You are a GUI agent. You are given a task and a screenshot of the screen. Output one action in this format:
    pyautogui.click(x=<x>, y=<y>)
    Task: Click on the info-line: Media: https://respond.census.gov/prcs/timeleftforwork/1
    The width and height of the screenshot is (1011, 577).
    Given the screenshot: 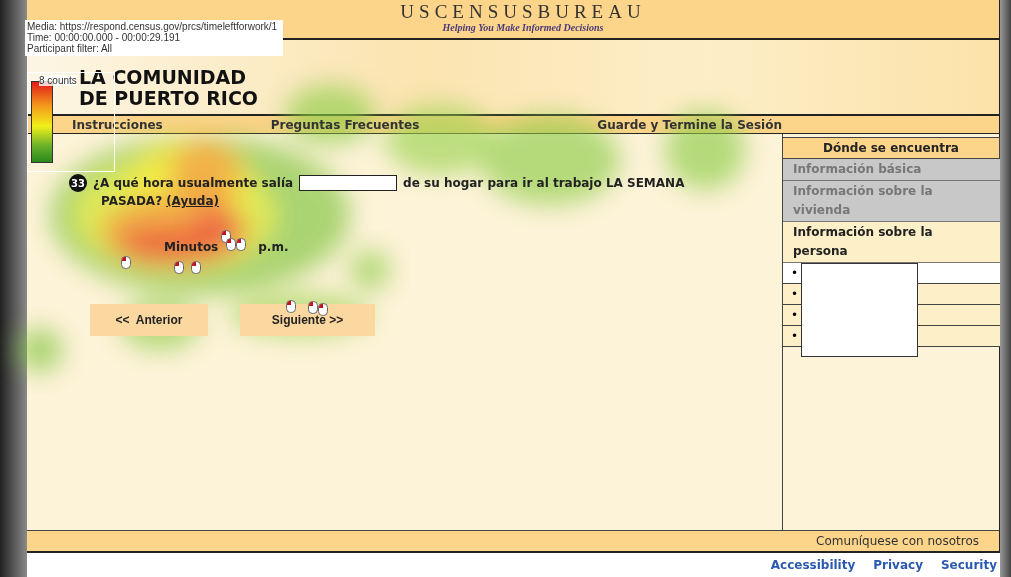 What is the action you would take?
    pyautogui.click(x=152, y=26)
    